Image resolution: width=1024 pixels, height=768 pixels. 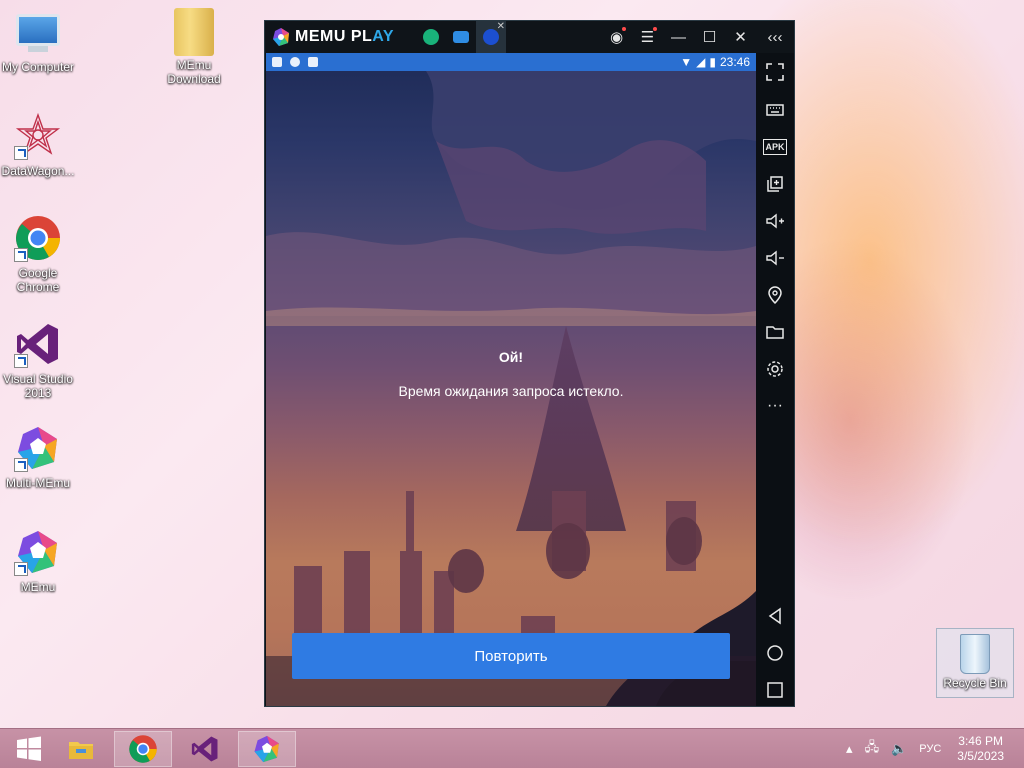 I want to click on computer-icon, so click(x=38, y=32).